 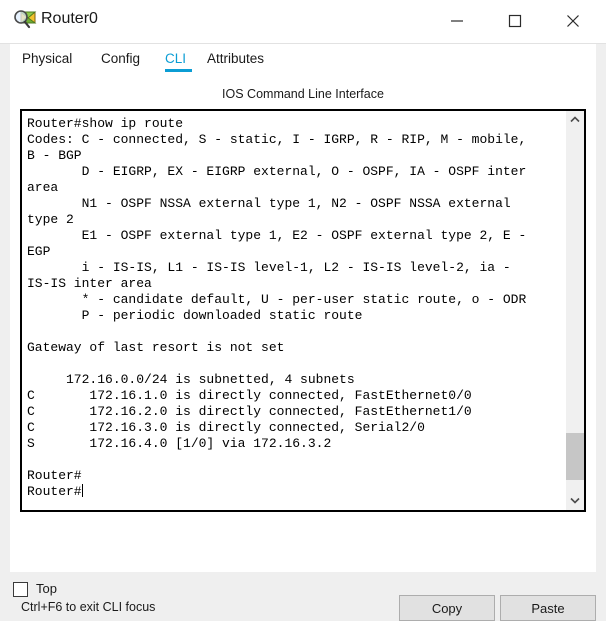 I want to click on tab-cli: CLI, so click(x=178, y=60).